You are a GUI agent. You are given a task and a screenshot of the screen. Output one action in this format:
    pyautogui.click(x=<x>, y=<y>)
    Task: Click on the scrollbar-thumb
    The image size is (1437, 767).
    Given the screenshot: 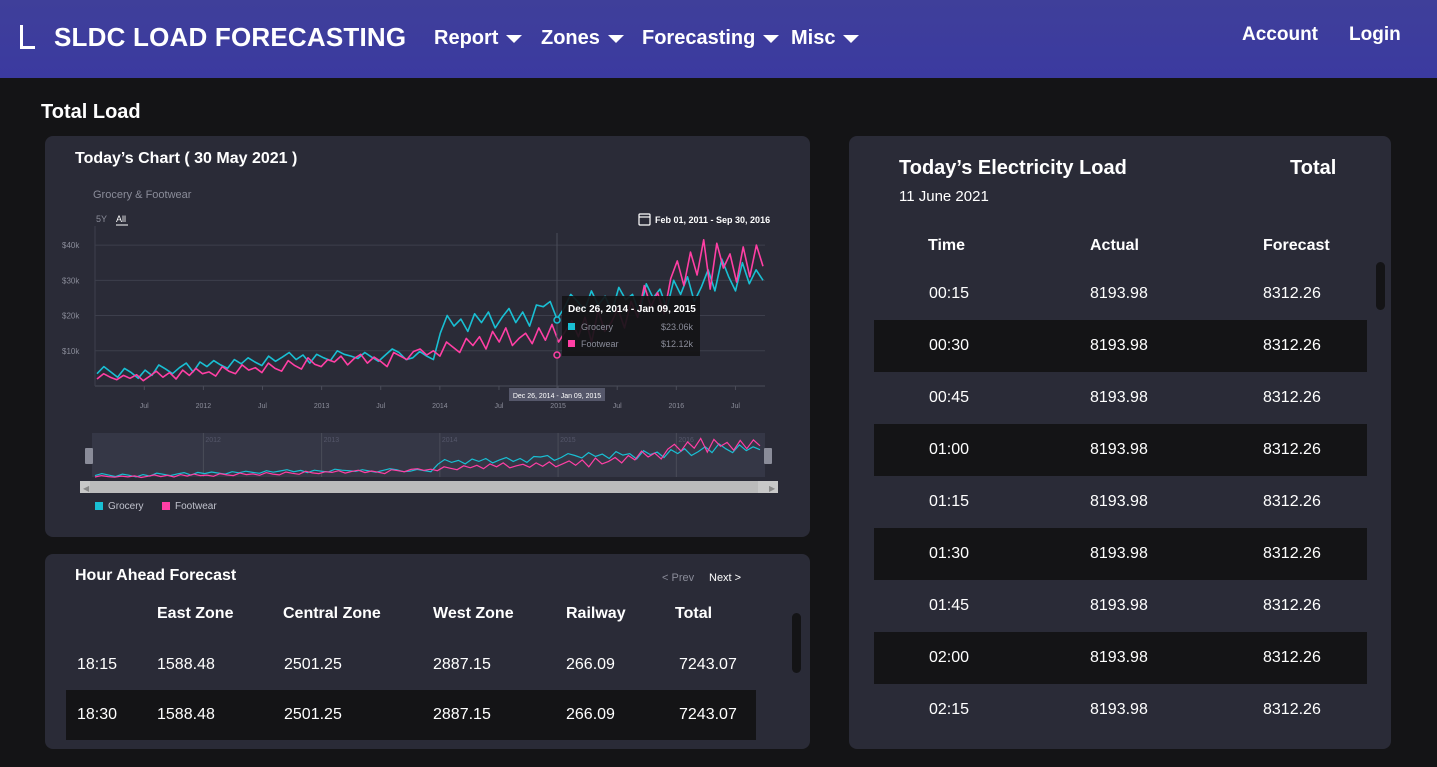 What is the action you would take?
    pyautogui.click(x=424, y=487)
    